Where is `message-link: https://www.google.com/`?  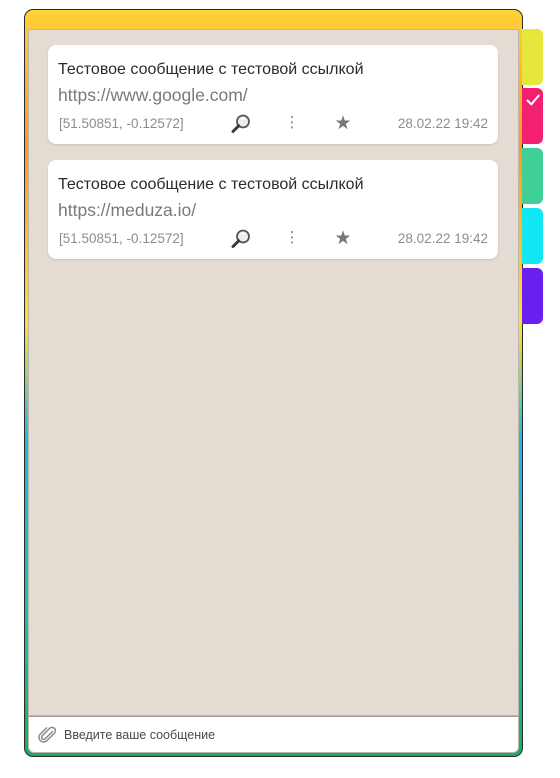 message-link: https://www.google.com/ is located at coordinates (153, 95).